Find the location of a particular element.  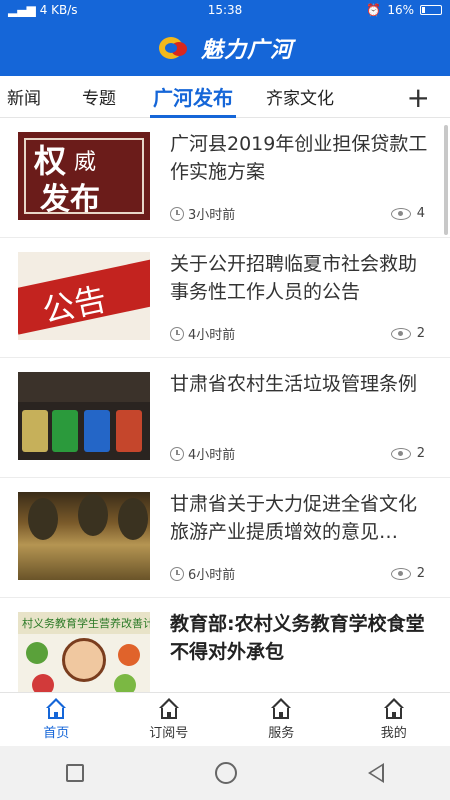

tab-news: 新闻 is located at coordinates (30, 97).